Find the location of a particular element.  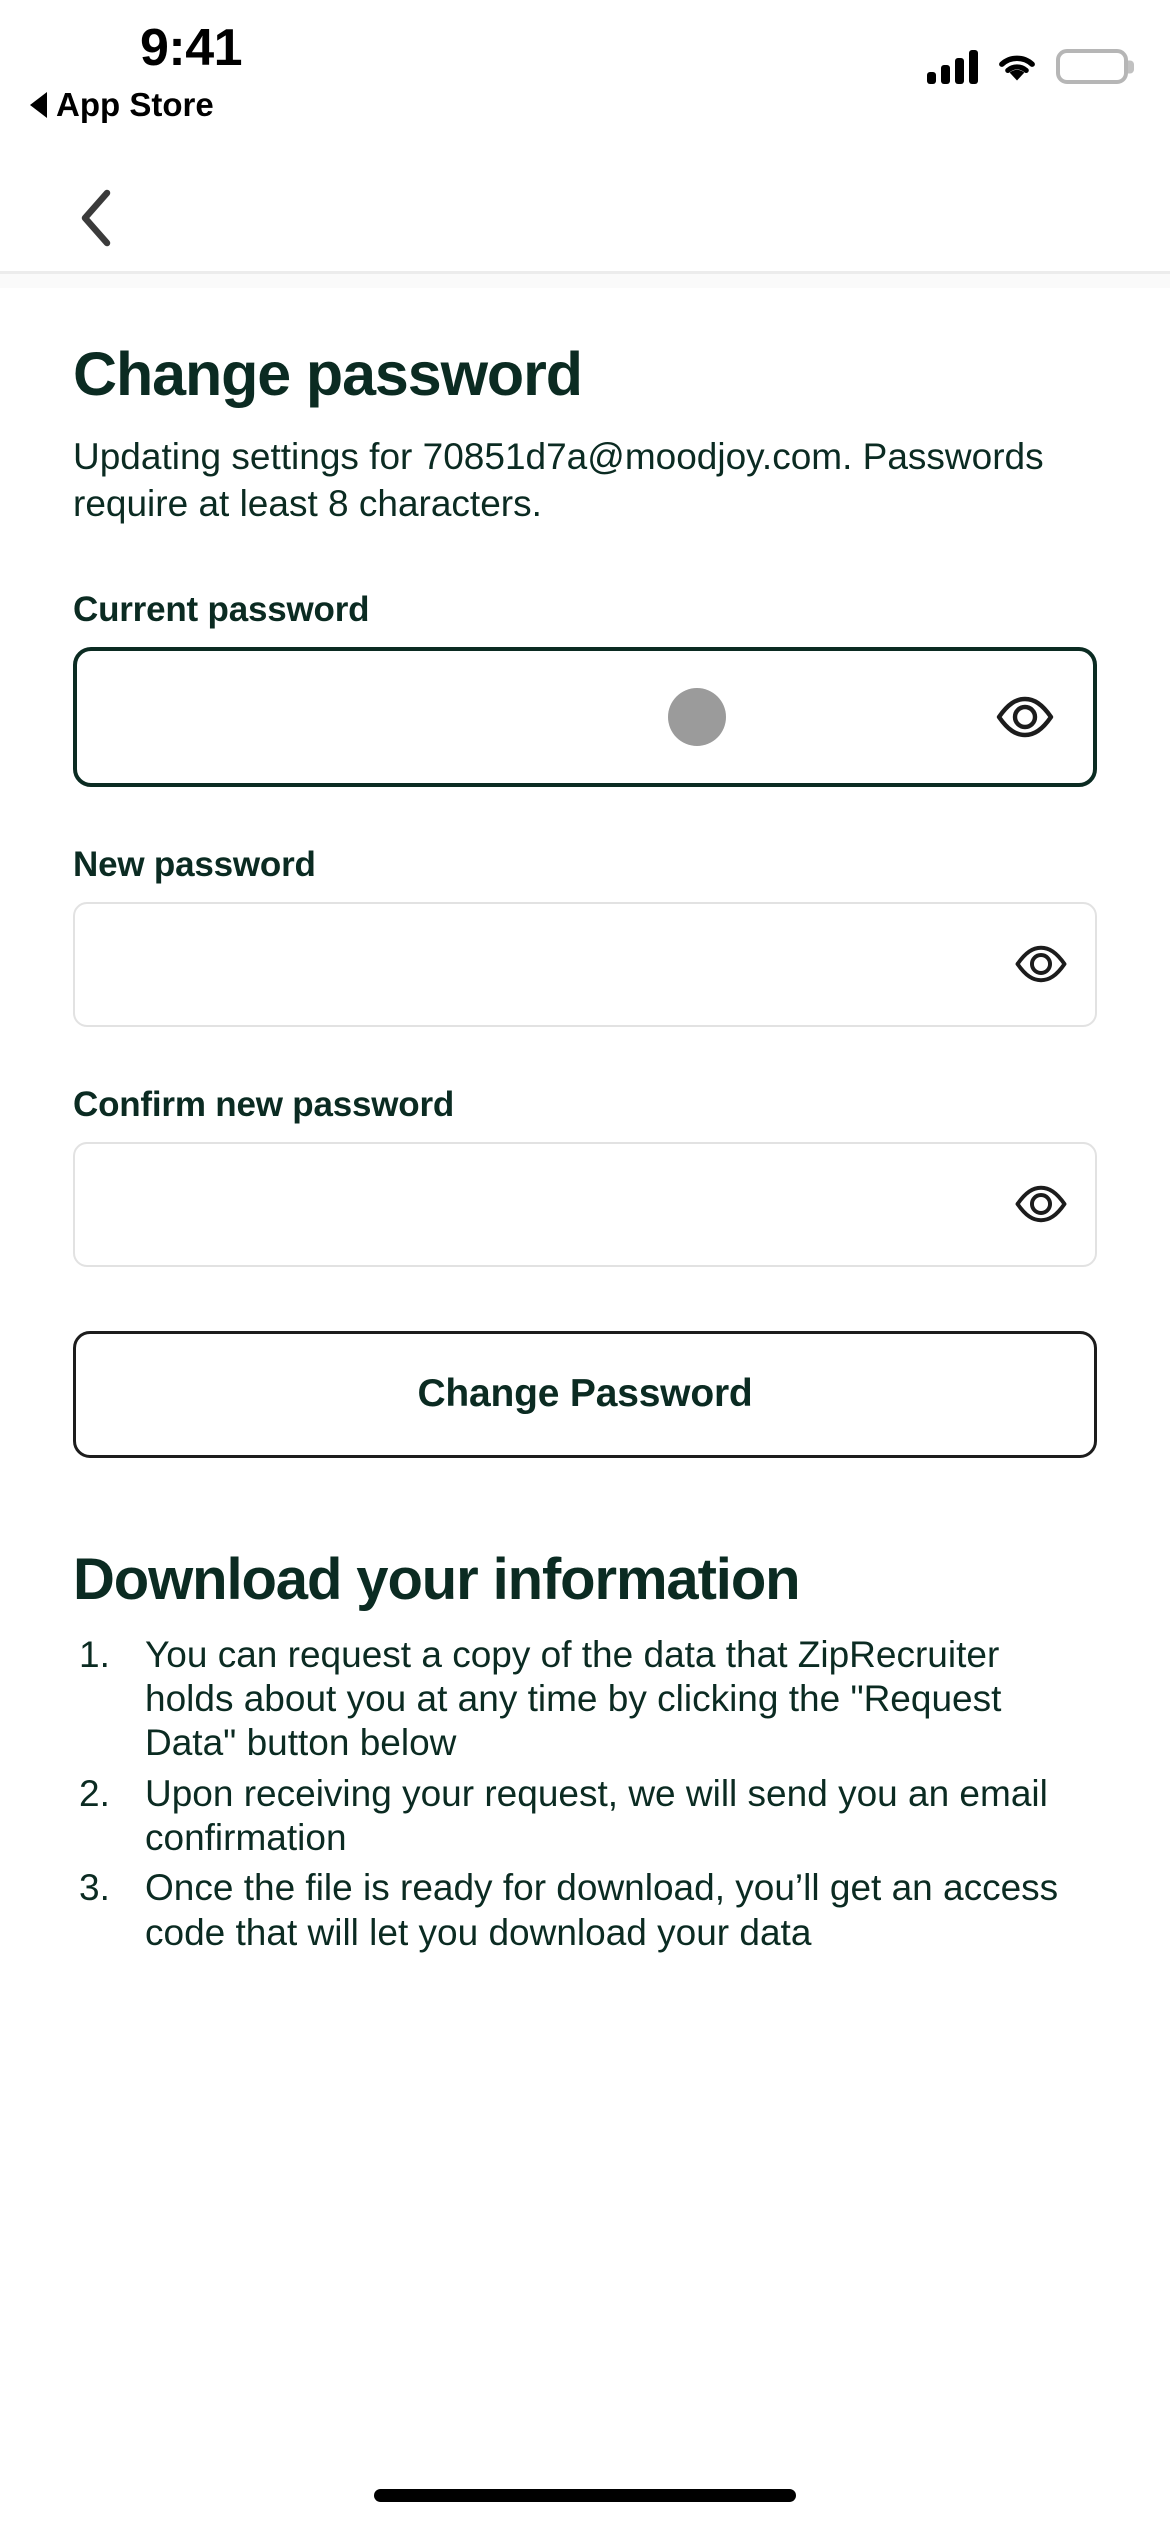

new-password-label: New password is located at coordinates (194, 864).